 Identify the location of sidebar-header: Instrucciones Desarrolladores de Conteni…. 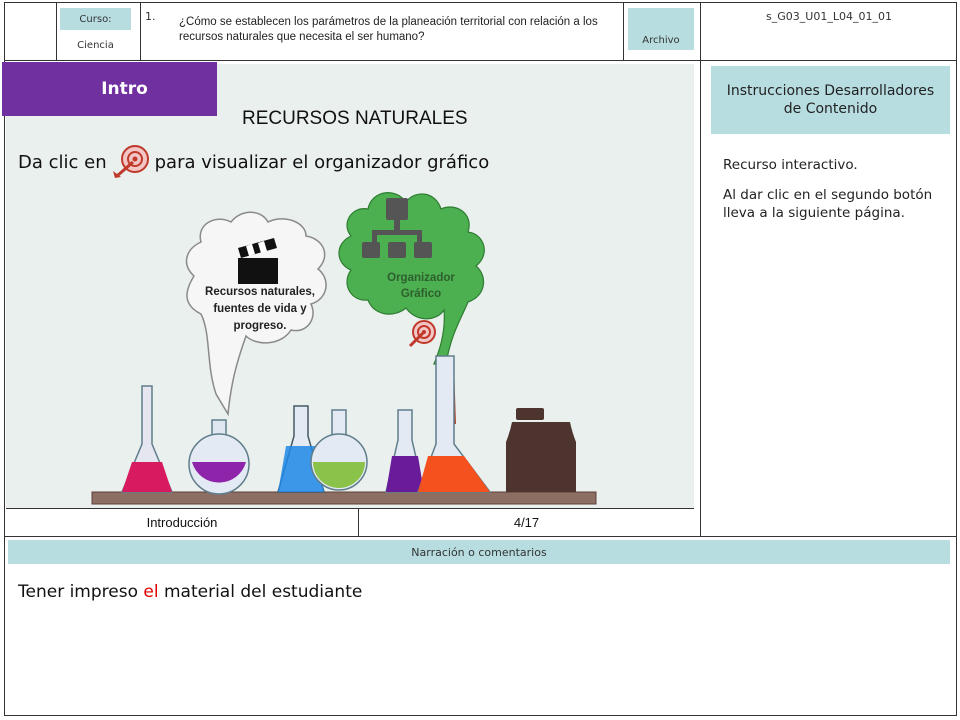
(830, 100).